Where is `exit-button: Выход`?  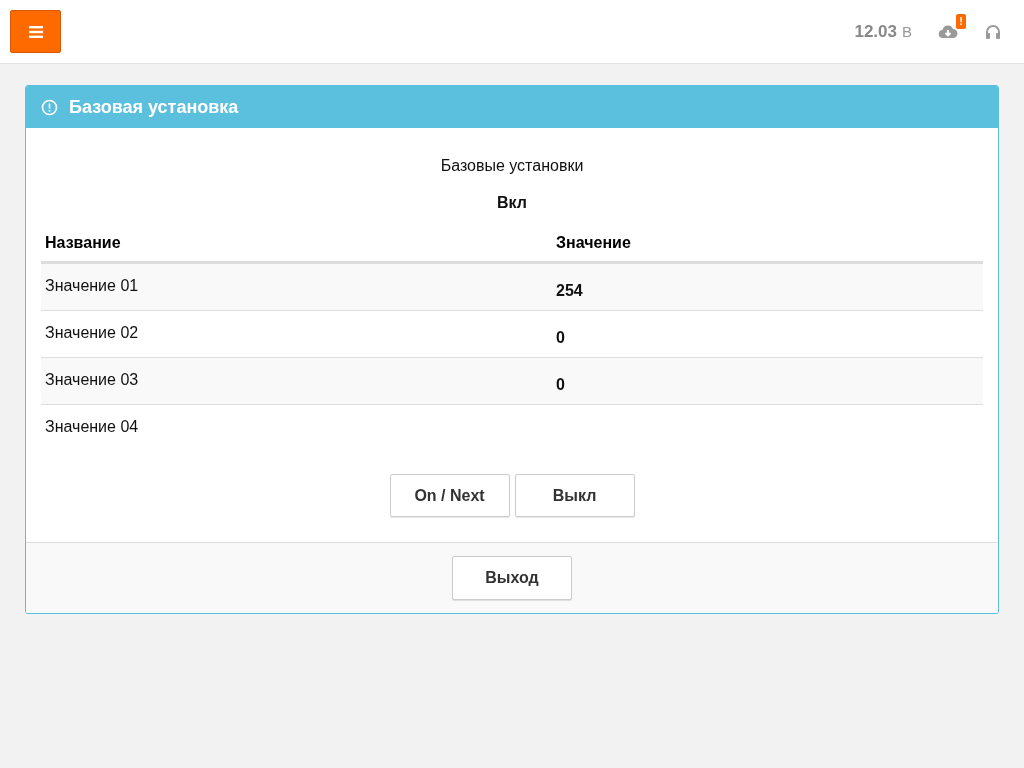
exit-button: Выход is located at coordinates (512, 578).